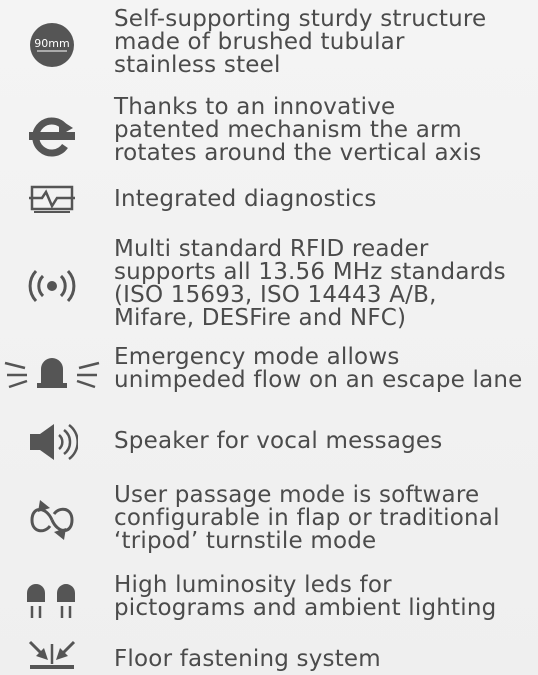 This screenshot has height=675, width=538. What do you see at coordinates (245, 199) in the screenshot?
I see `feature-text: Integrated diagnostics` at bounding box center [245, 199].